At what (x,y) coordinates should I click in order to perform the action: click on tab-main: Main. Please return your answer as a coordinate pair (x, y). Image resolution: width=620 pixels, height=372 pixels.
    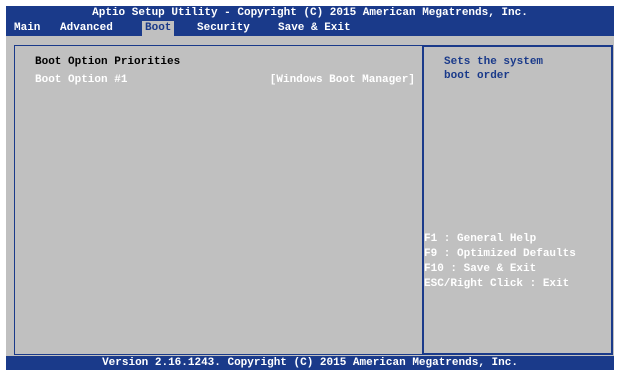
    Looking at the image, I should click on (27, 28).